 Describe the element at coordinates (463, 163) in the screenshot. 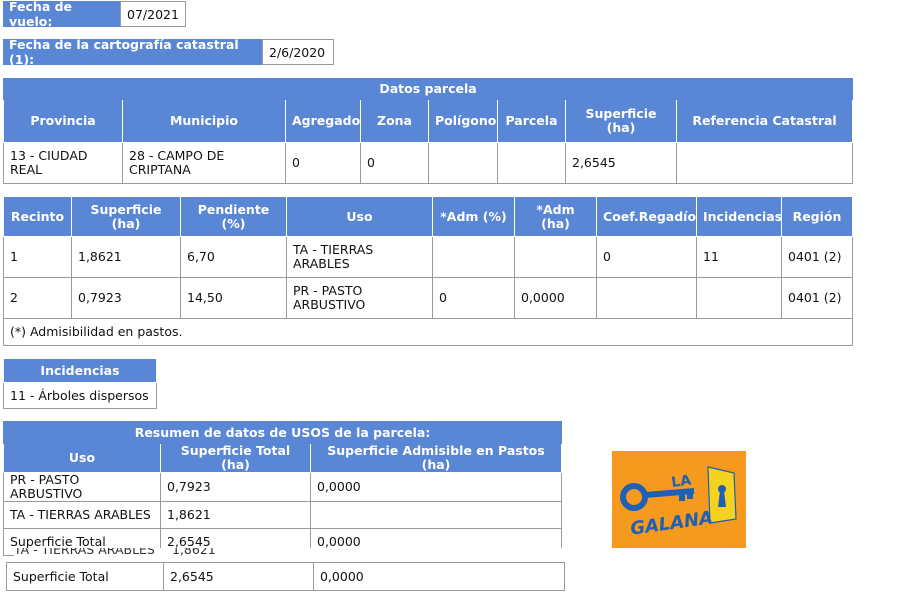

I see `cell-poligono` at that location.